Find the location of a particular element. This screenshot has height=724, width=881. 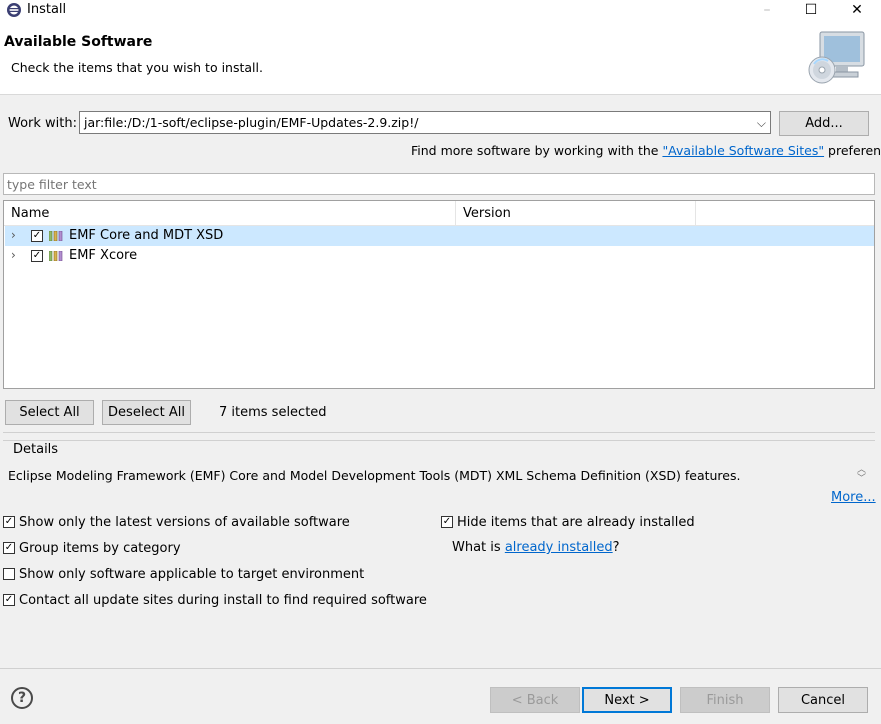

option-label: Hide items that are already installed is located at coordinates (576, 522).